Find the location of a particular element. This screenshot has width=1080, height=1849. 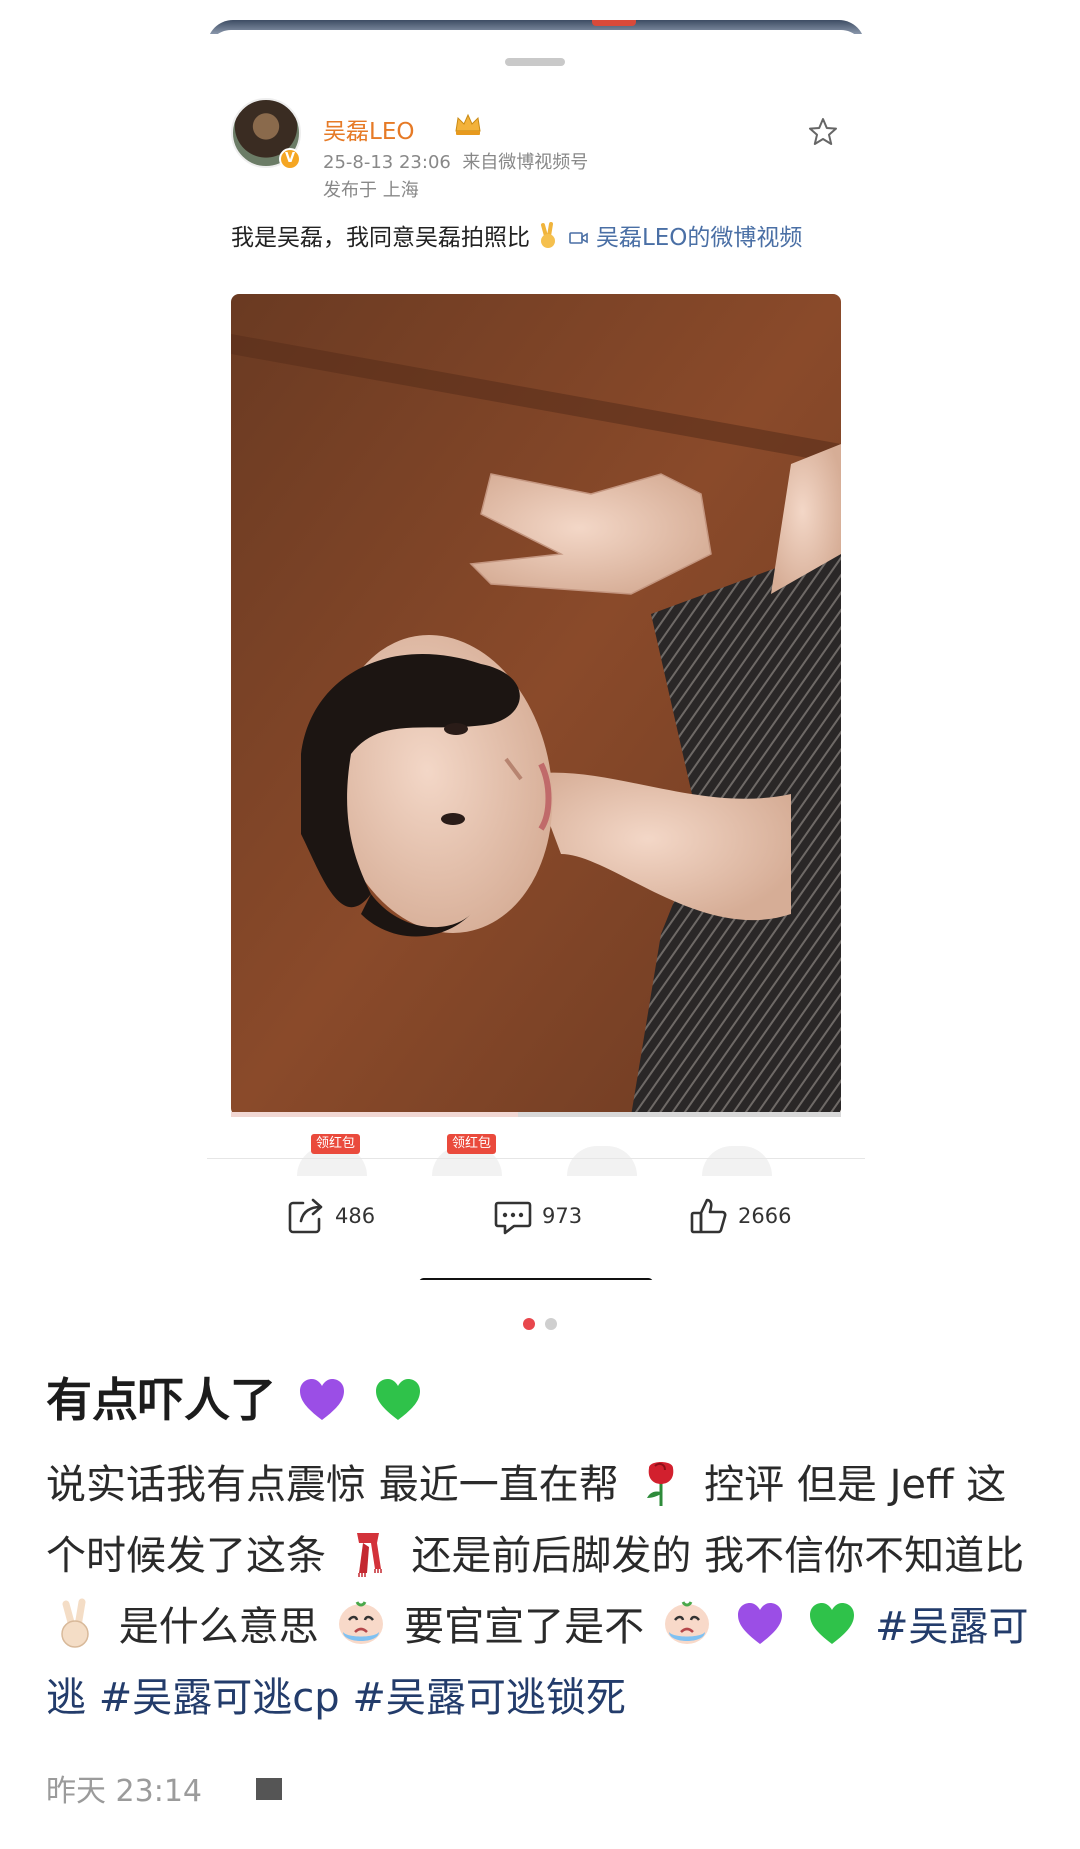

star-icon is located at coordinates (823, 132).